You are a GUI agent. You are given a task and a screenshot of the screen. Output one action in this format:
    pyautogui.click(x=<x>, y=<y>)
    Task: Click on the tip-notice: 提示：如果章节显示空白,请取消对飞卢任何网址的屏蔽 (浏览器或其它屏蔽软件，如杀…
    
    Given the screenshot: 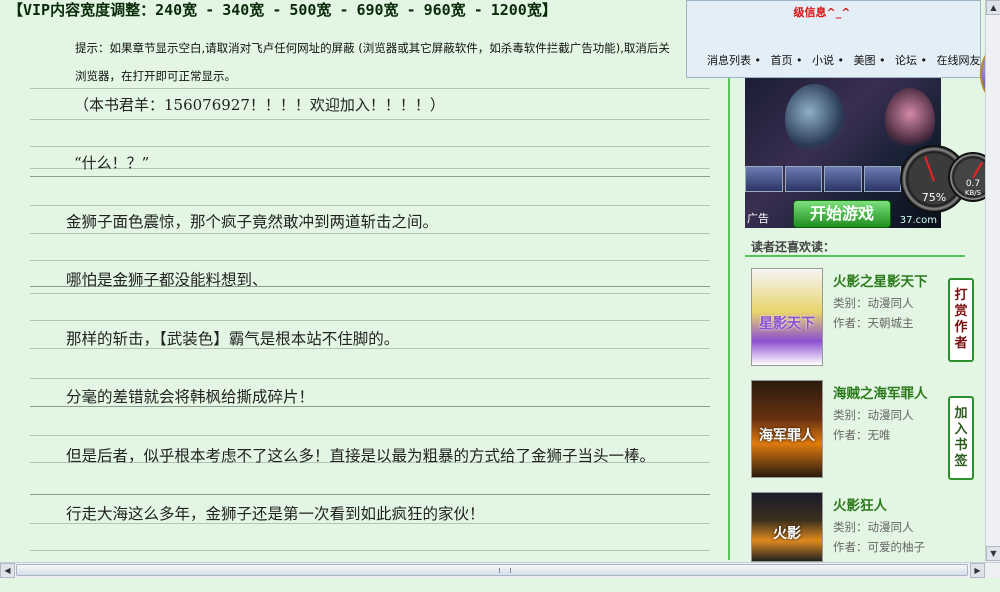 What is the action you would take?
    pyautogui.click(x=385, y=62)
    